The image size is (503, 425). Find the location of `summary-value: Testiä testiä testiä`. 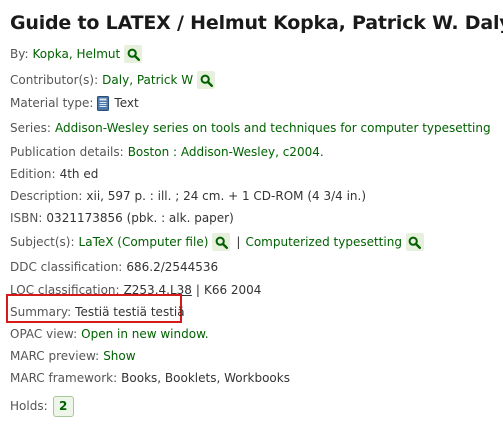

summary-value: Testiä testiä testiä is located at coordinates (130, 312).